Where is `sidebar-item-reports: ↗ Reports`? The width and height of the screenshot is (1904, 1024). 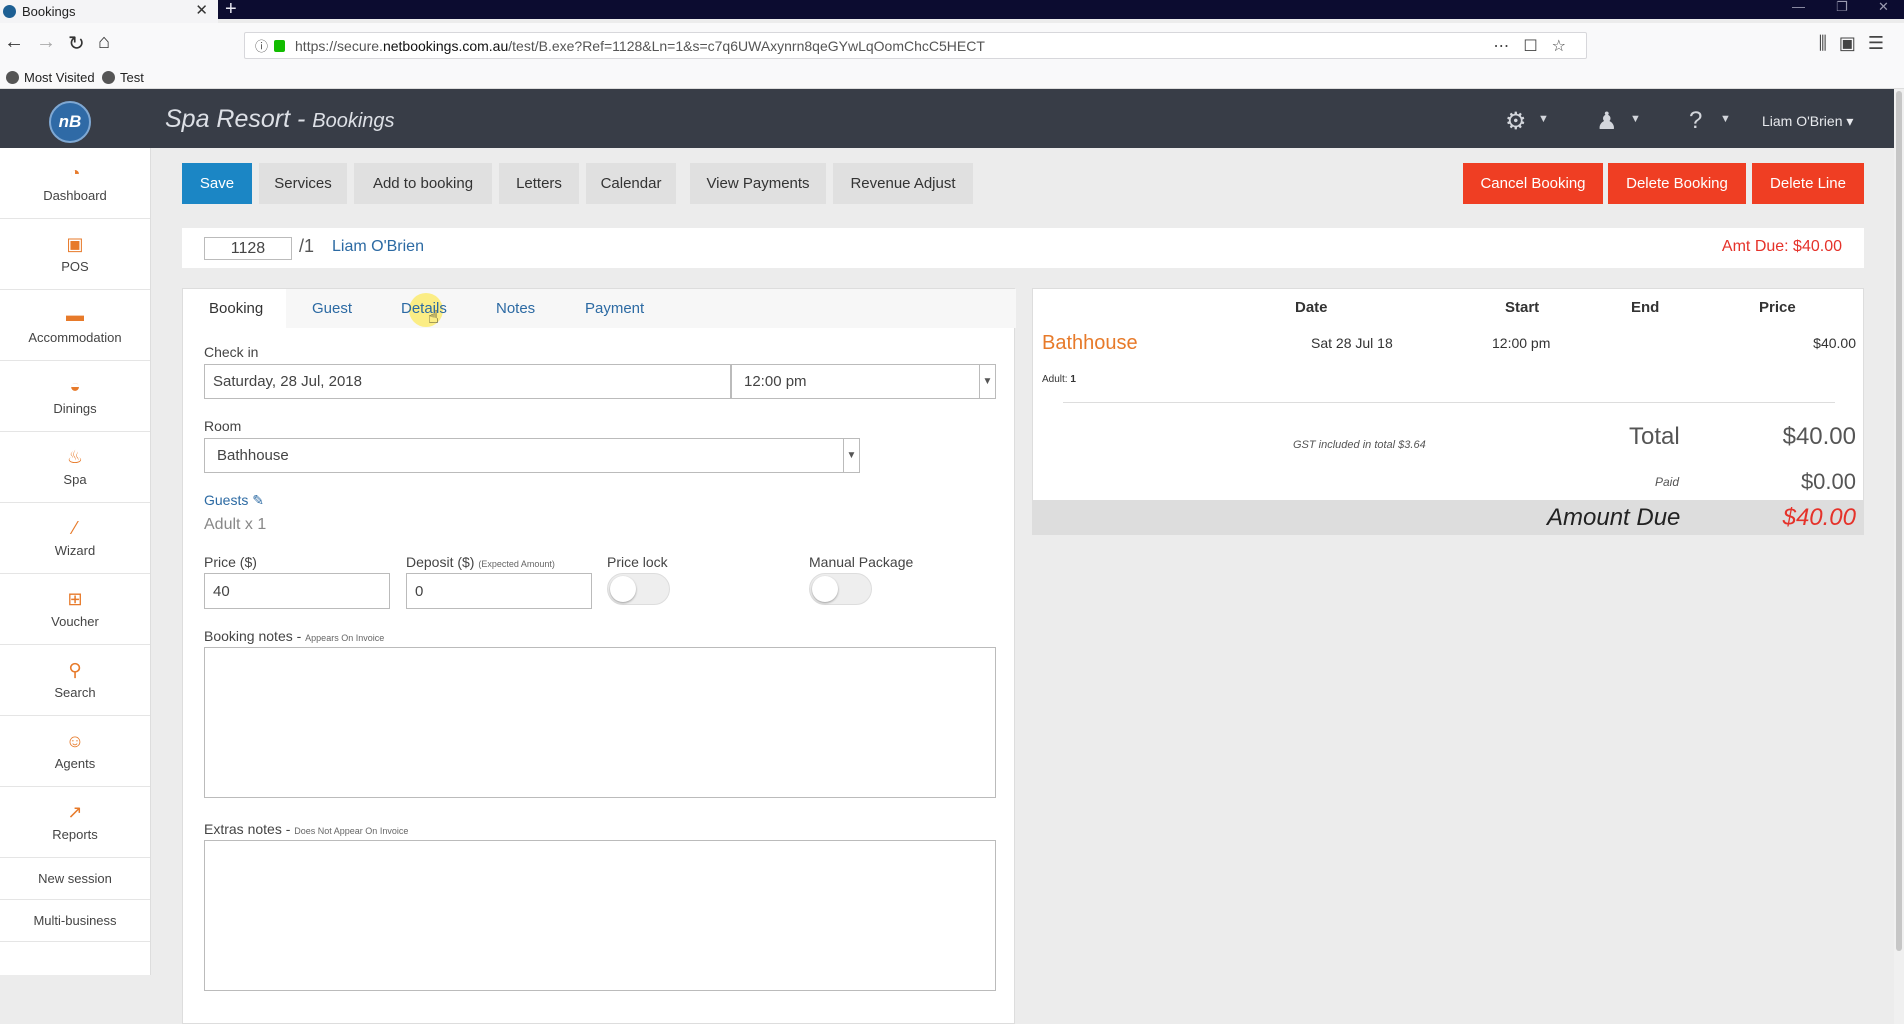 sidebar-item-reports: ↗ Reports is located at coordinates (75, 822).